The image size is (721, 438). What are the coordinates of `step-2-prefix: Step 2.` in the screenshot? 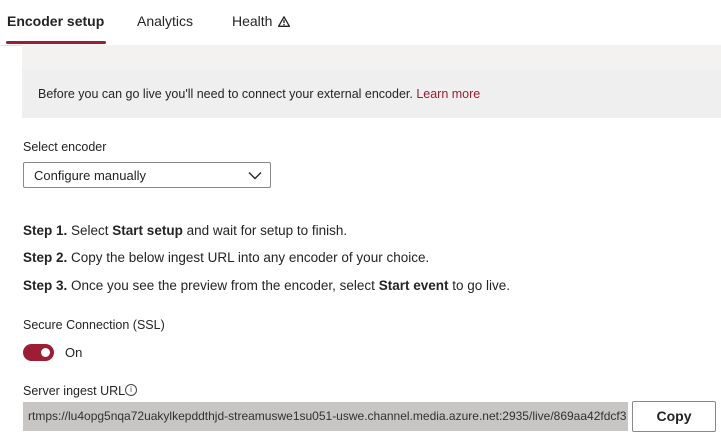 It's located at (45, 257).